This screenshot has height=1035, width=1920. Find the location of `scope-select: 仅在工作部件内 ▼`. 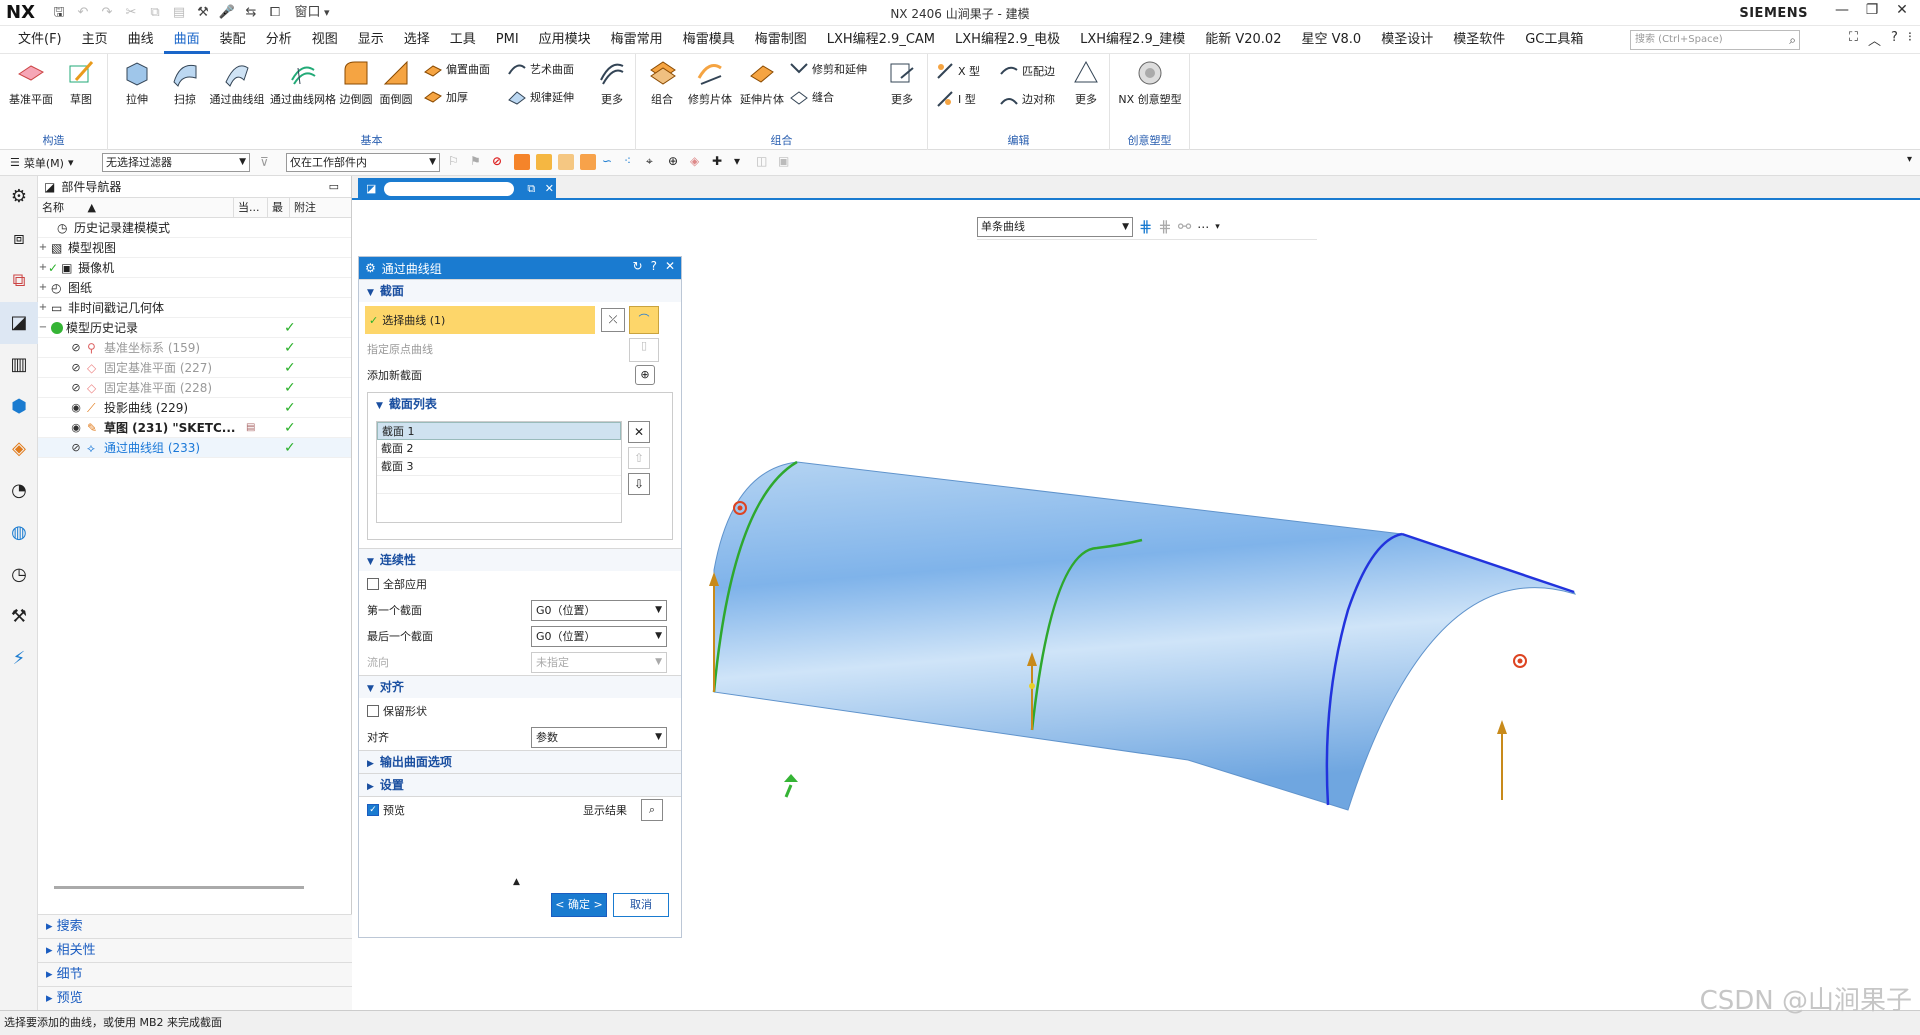

scope-select: 仅在工作部件内 ▼ is located at coordinates (363, 162).